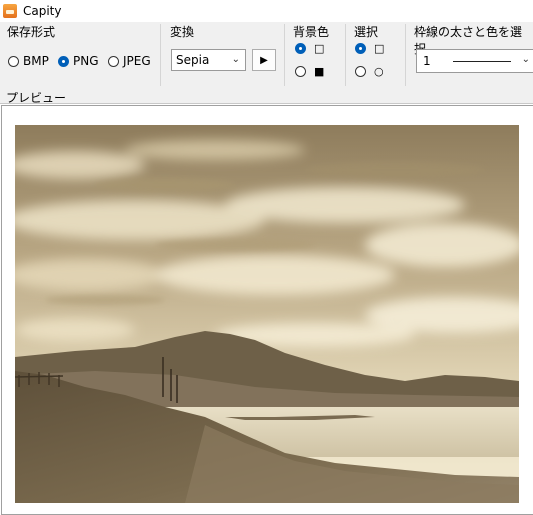 The image size is (533, 515). I want to click on title-bar: Capity, so click(266, 11).